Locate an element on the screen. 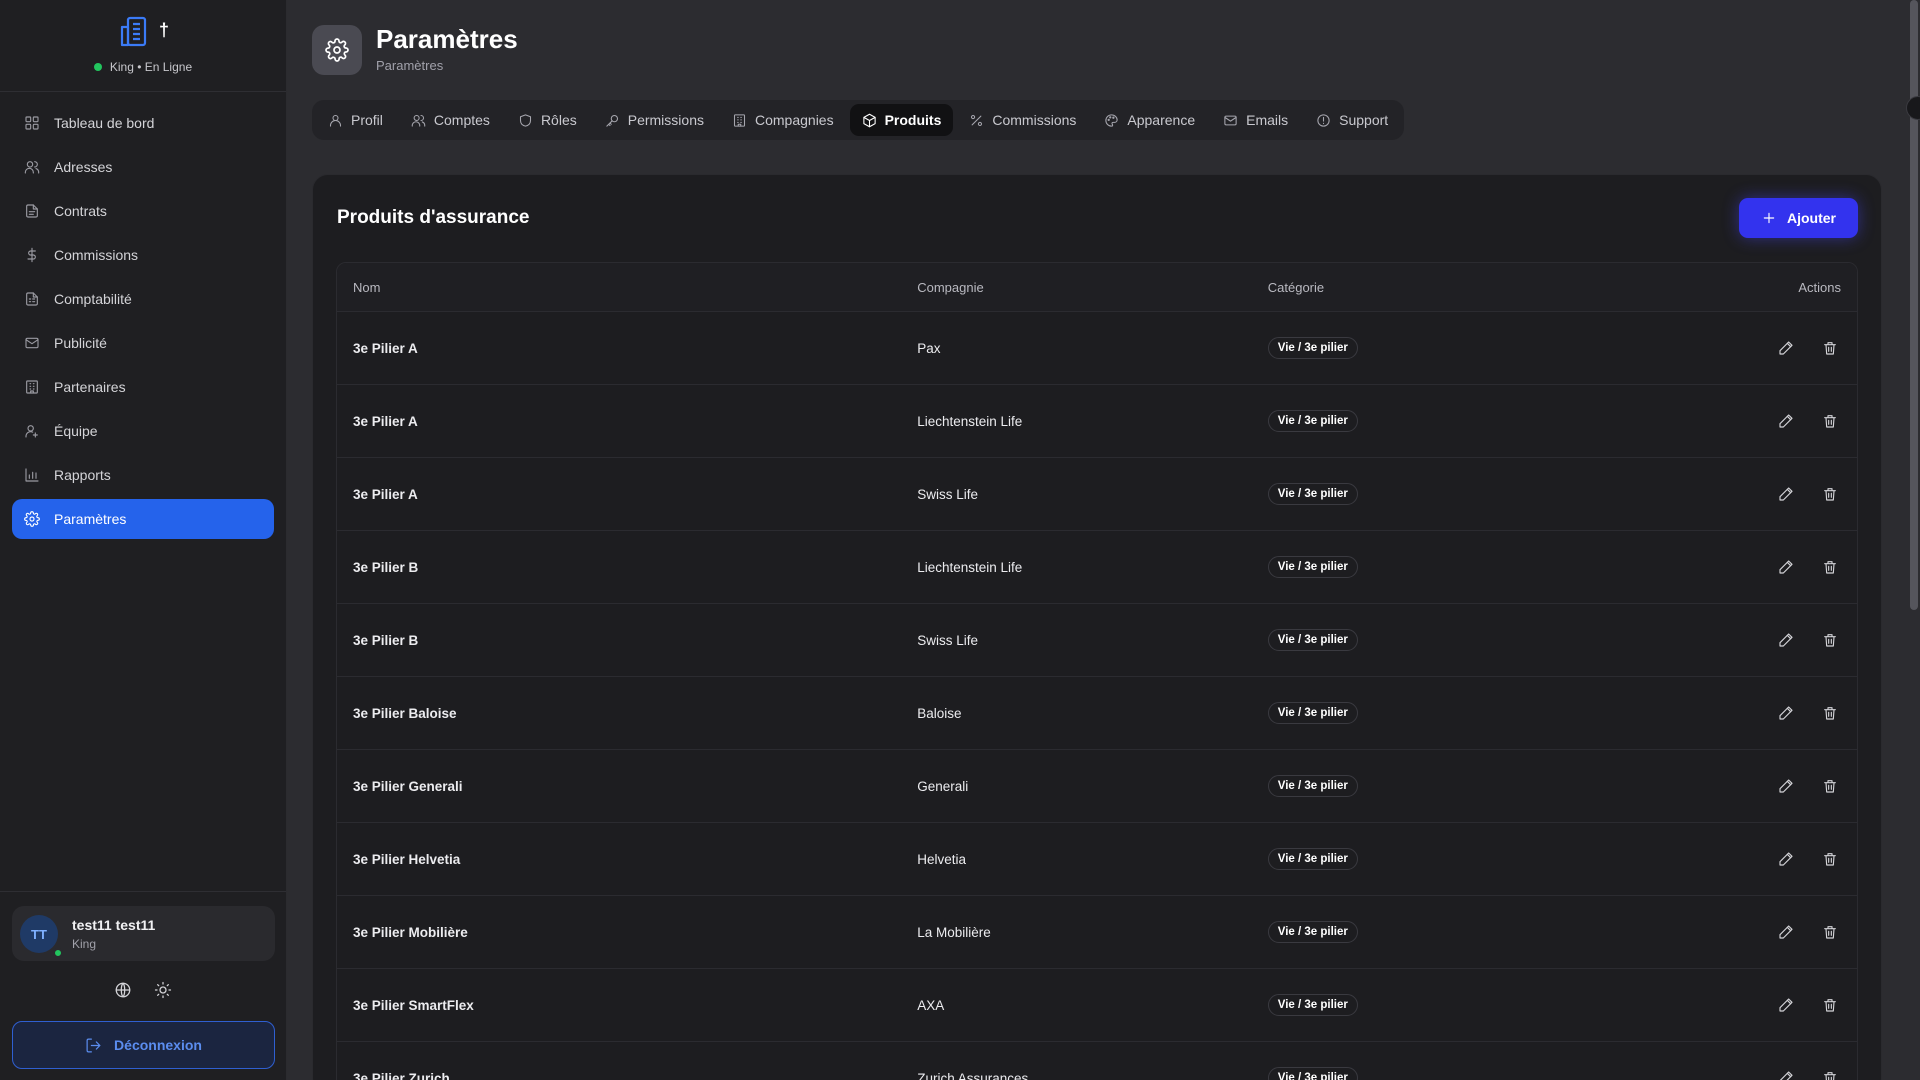  sidebar-item-publicite: Publicité is located at coordinates (143, 343).